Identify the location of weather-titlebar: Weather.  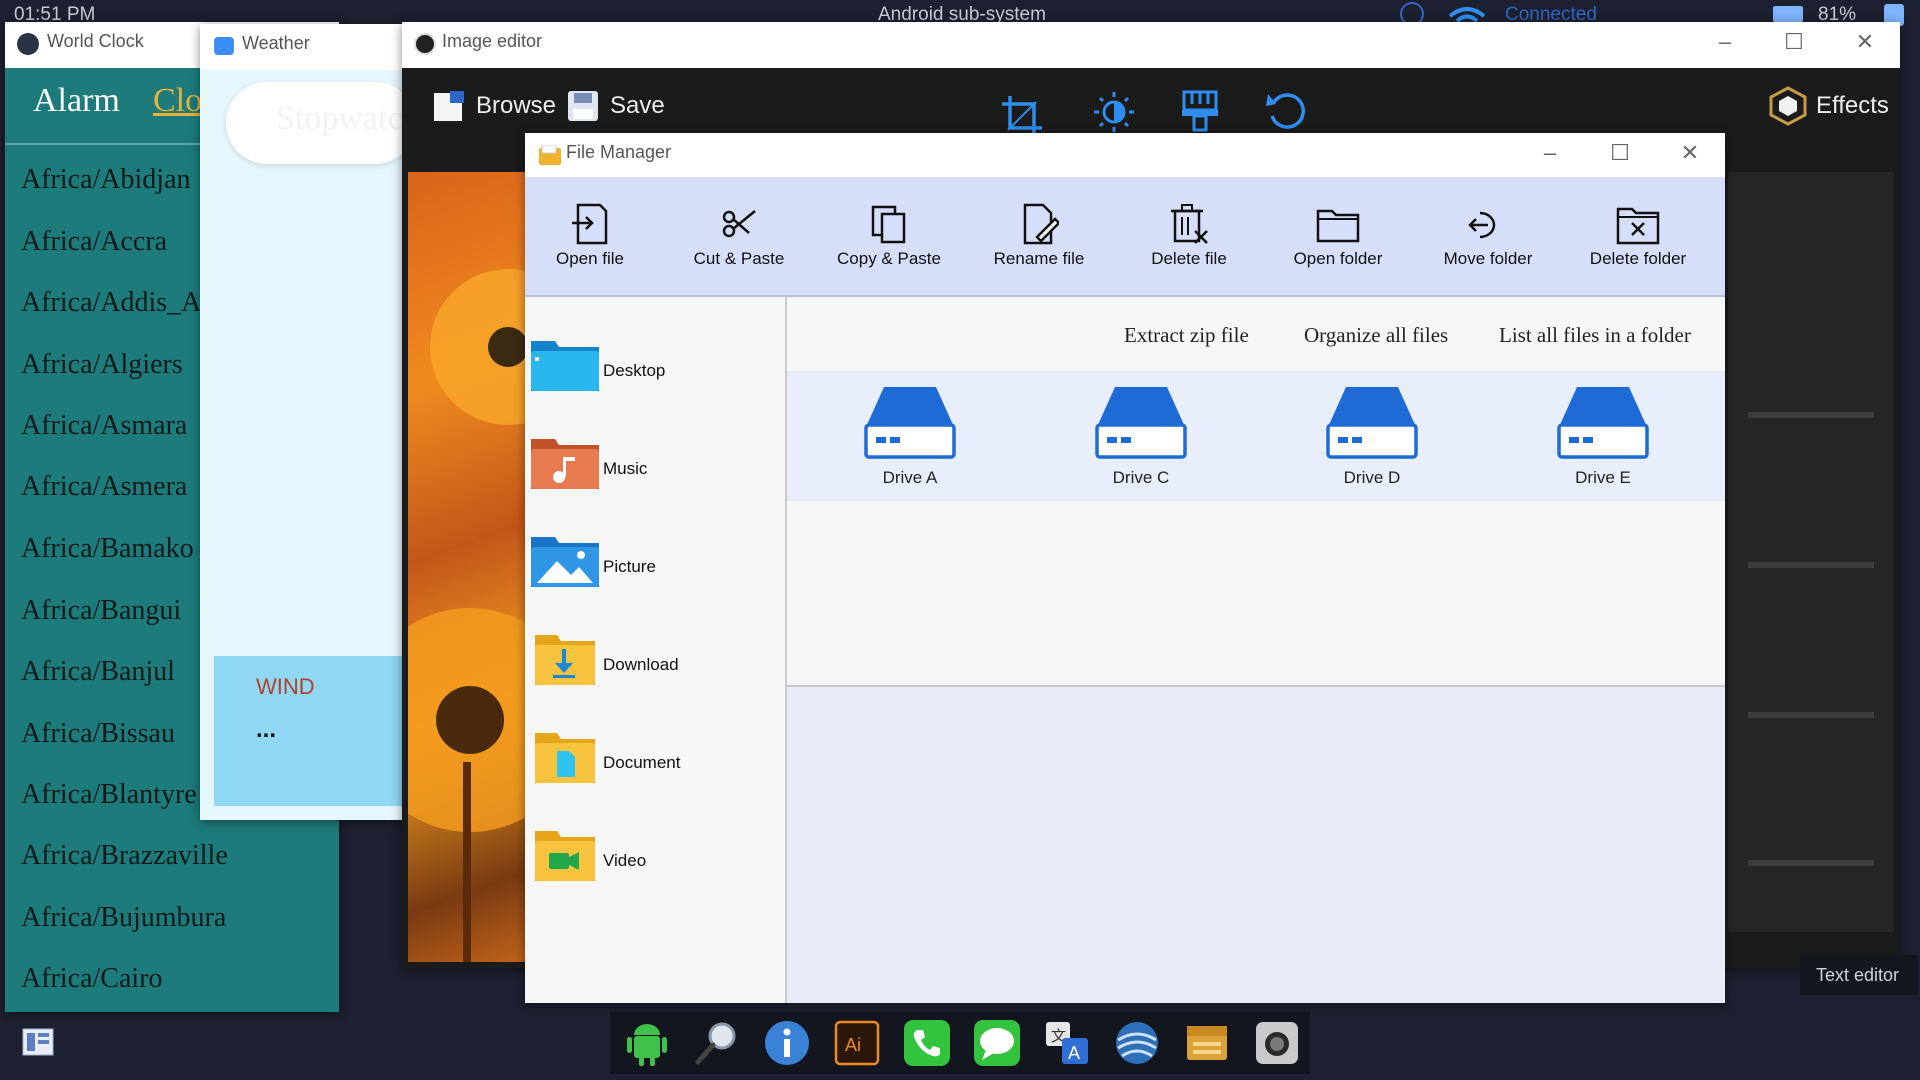
(305, 47).